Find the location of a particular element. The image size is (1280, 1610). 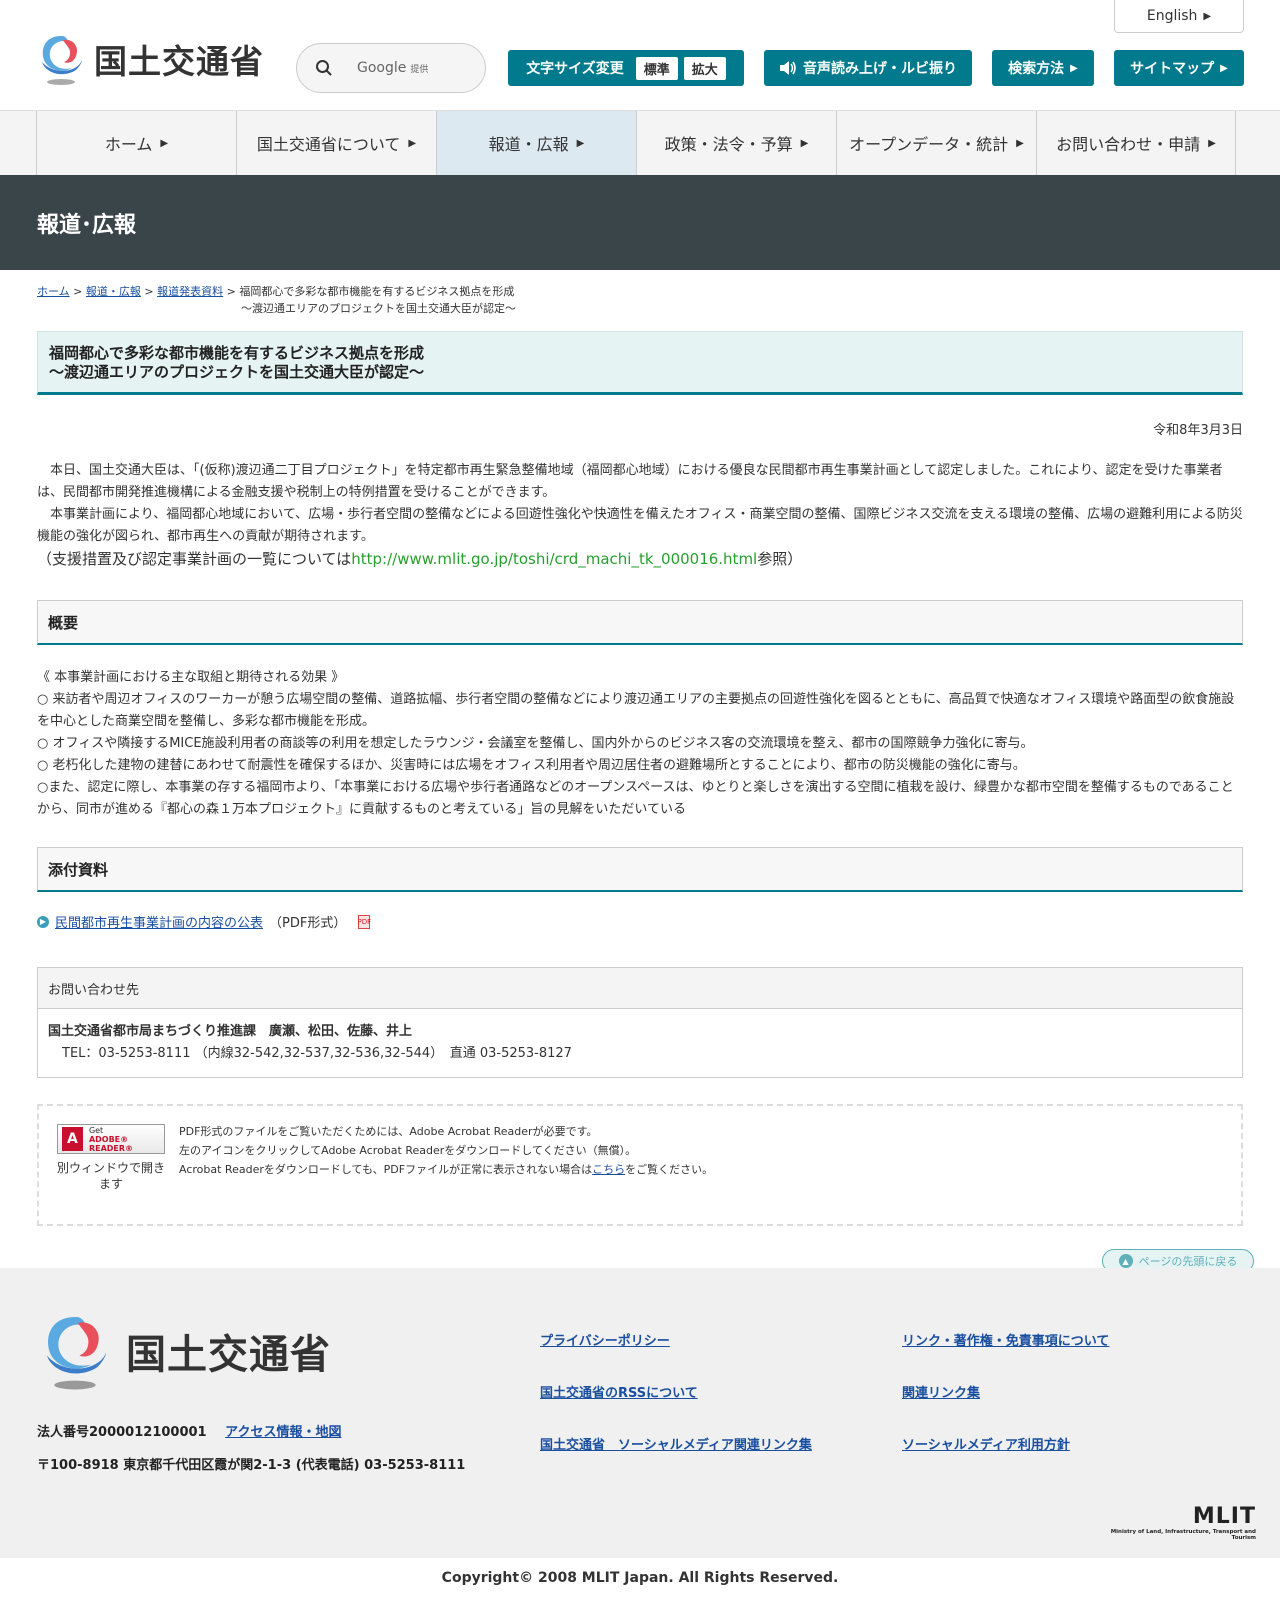

article-title-line1: 福岡都心で多彩な都市機能を有するビジネス拠点を形成 is located at coordinates (237, 353).